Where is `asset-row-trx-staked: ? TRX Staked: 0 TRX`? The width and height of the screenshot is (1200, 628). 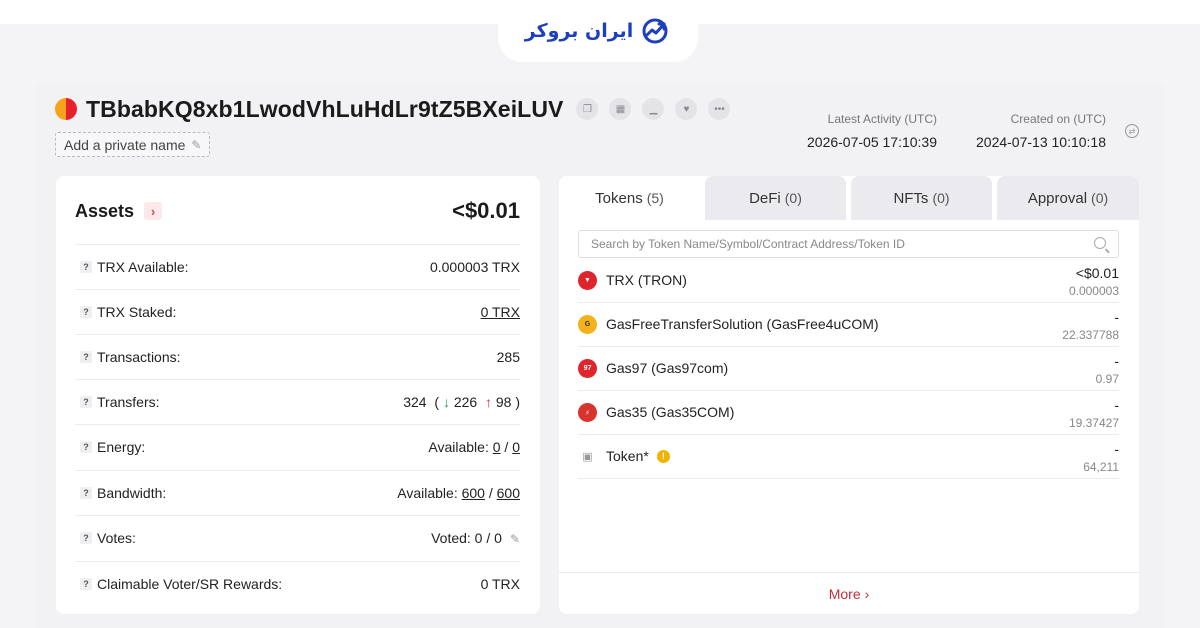 asset-row-trx-staked: ? TRX Staked: 0 TRX is located at coordinates (297, 311).